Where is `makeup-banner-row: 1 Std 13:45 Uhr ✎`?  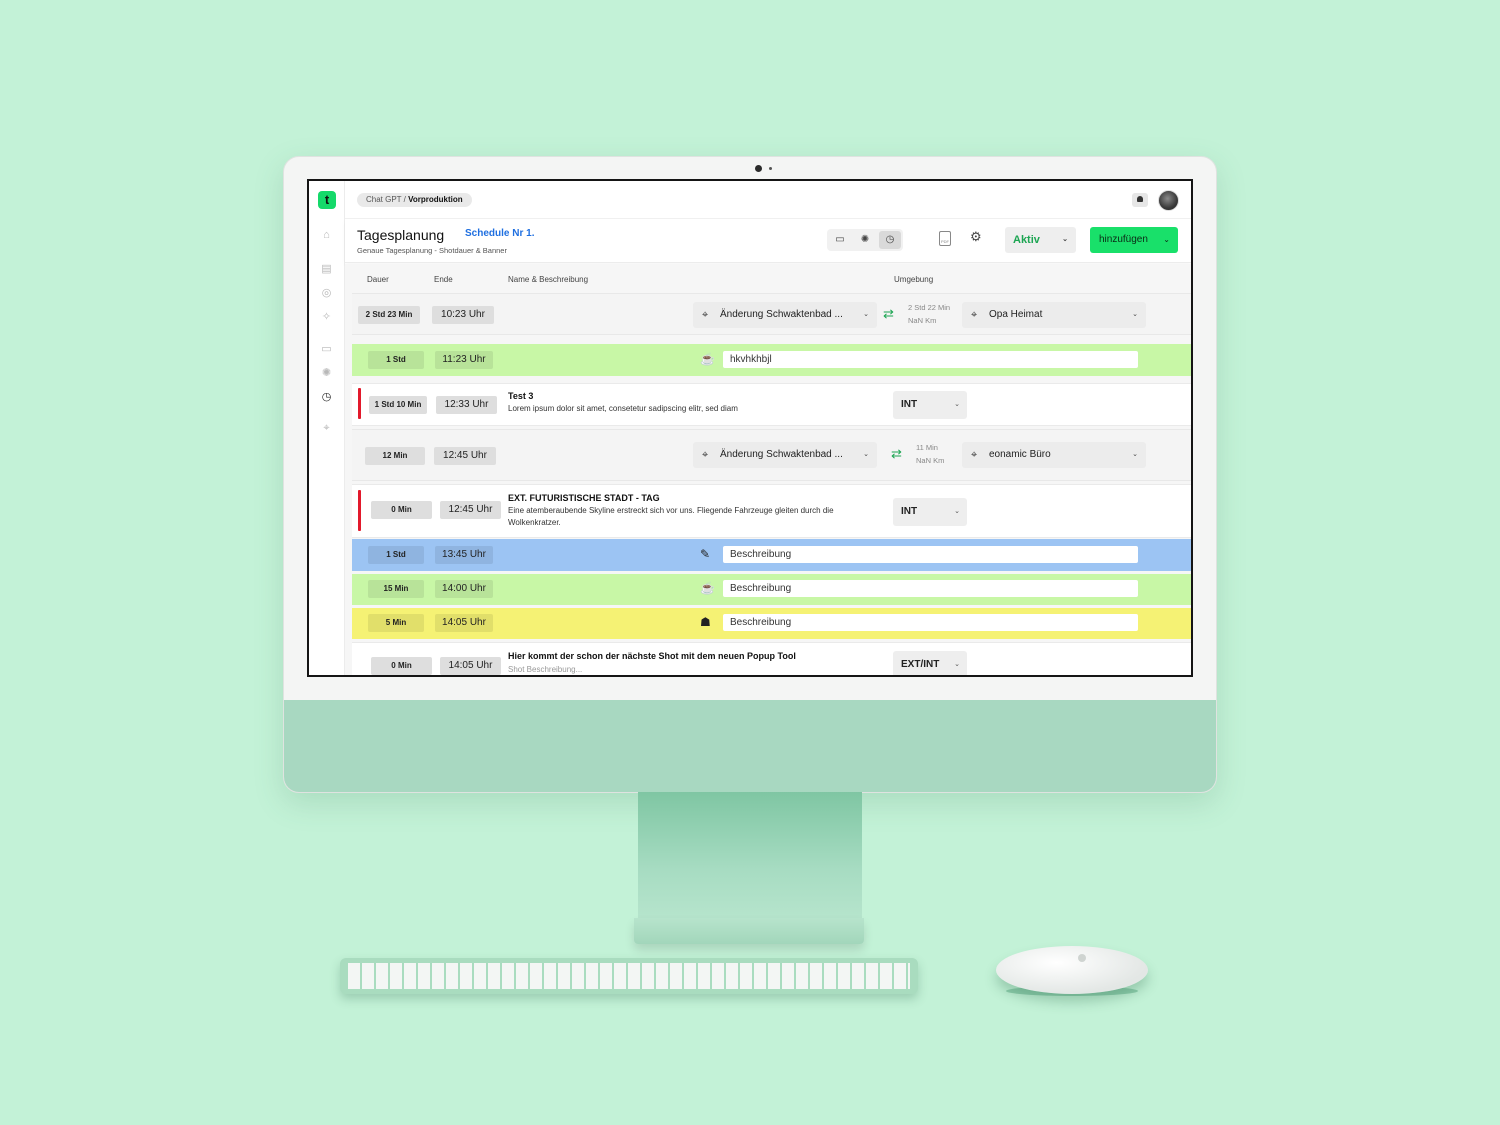 makeup-banner-row: 1 Std 13:45 Uhr ✎ is located at coordinates (771, 555).